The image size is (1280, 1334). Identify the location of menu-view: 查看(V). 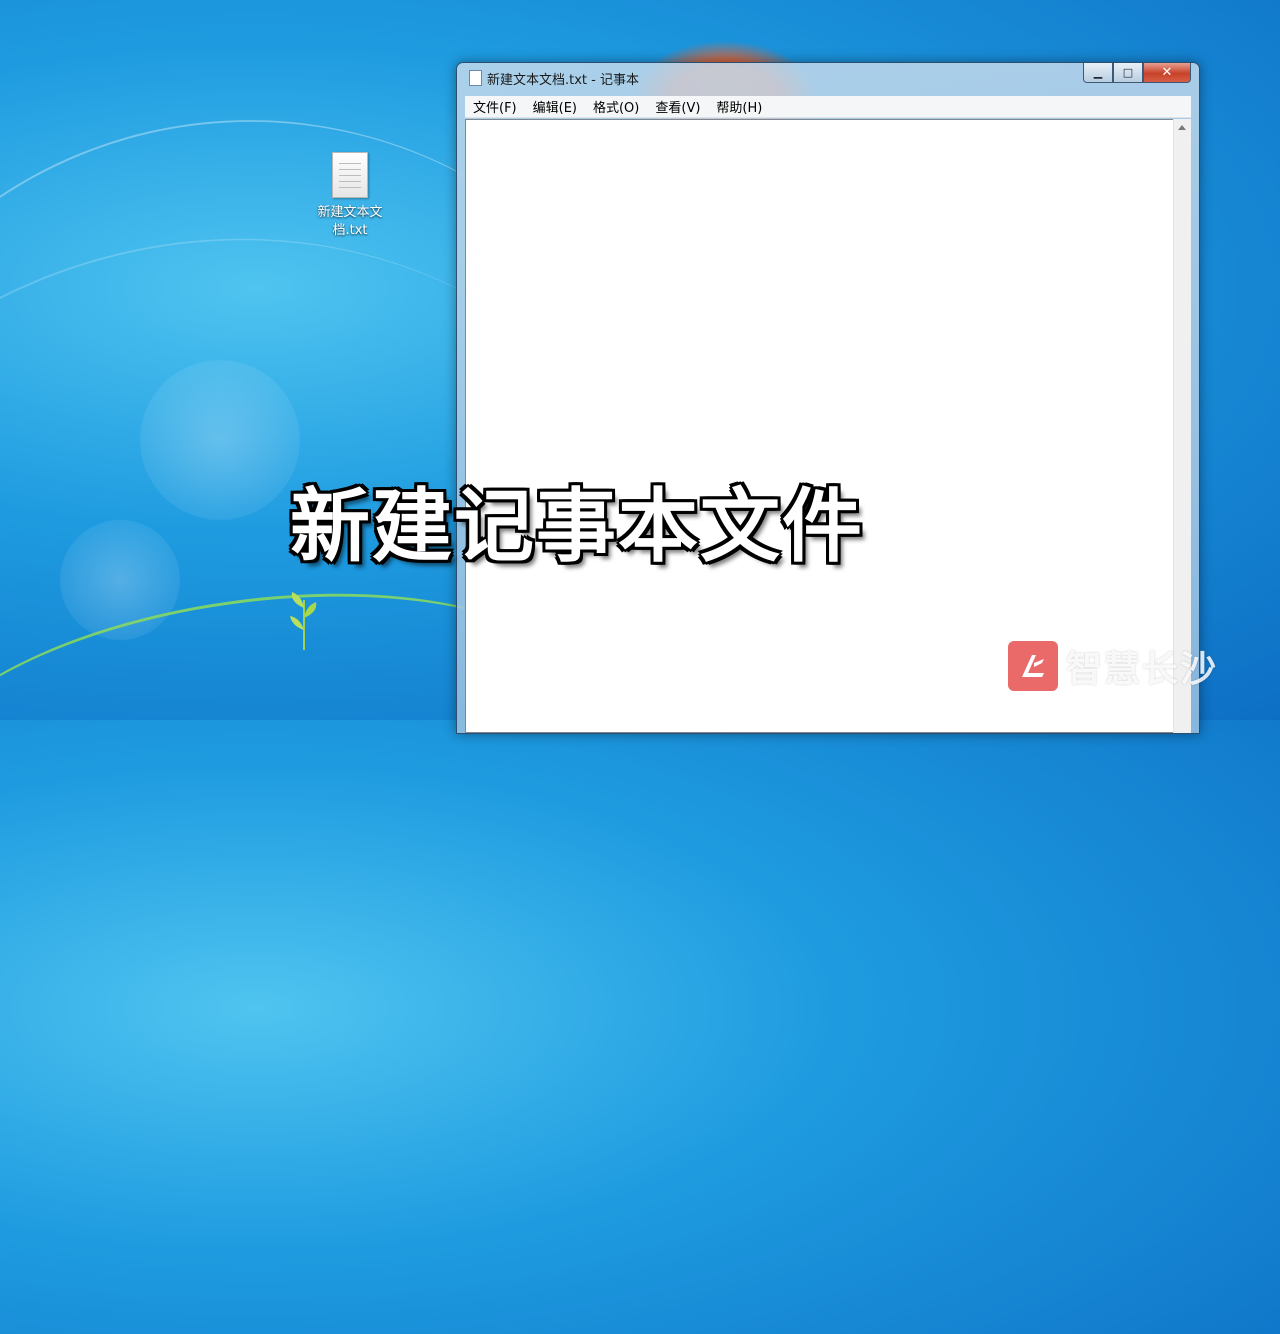
(677, 106).